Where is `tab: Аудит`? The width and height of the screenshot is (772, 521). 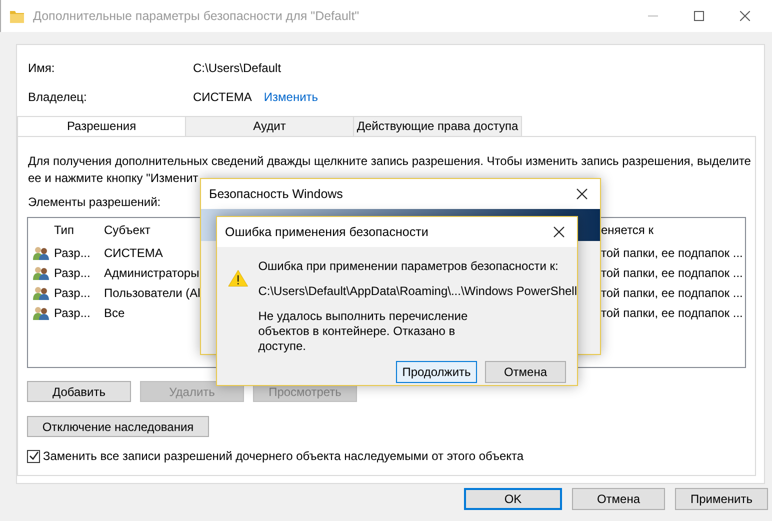 tab: Аудит is located at coordinates (269, 126).